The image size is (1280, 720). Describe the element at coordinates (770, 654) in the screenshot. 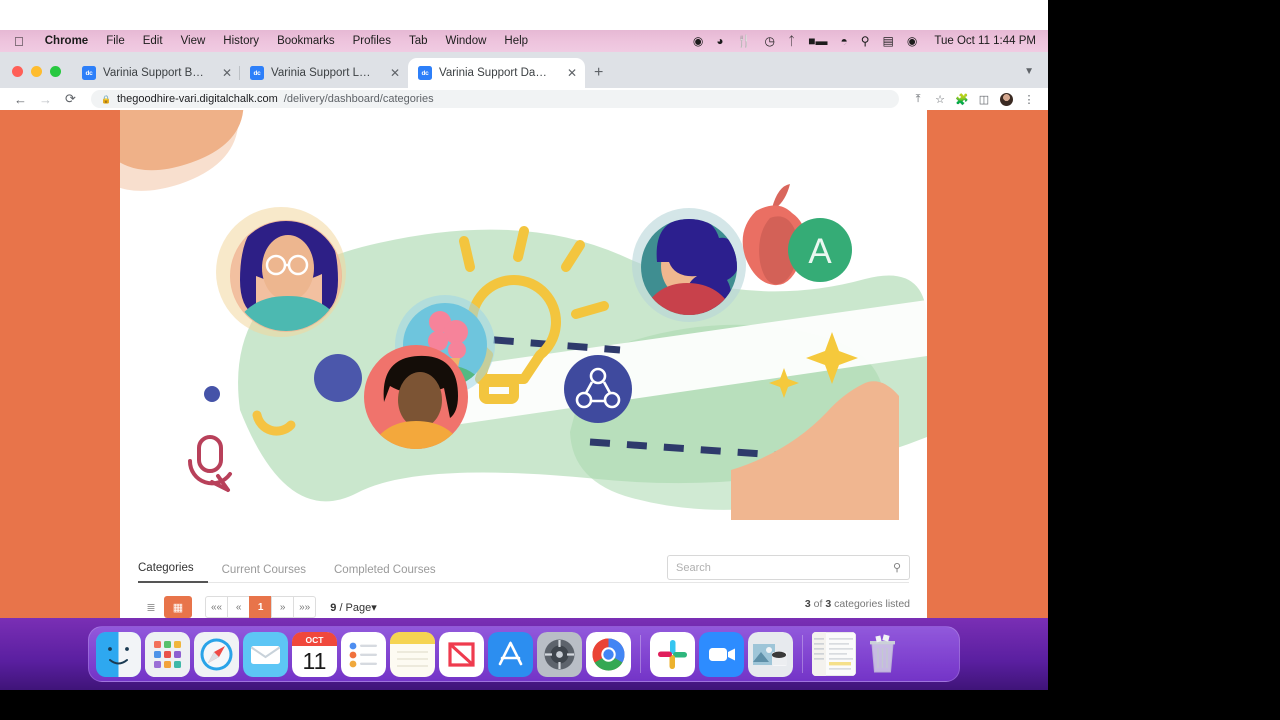

I see `dock-item-photos-app` at that location.